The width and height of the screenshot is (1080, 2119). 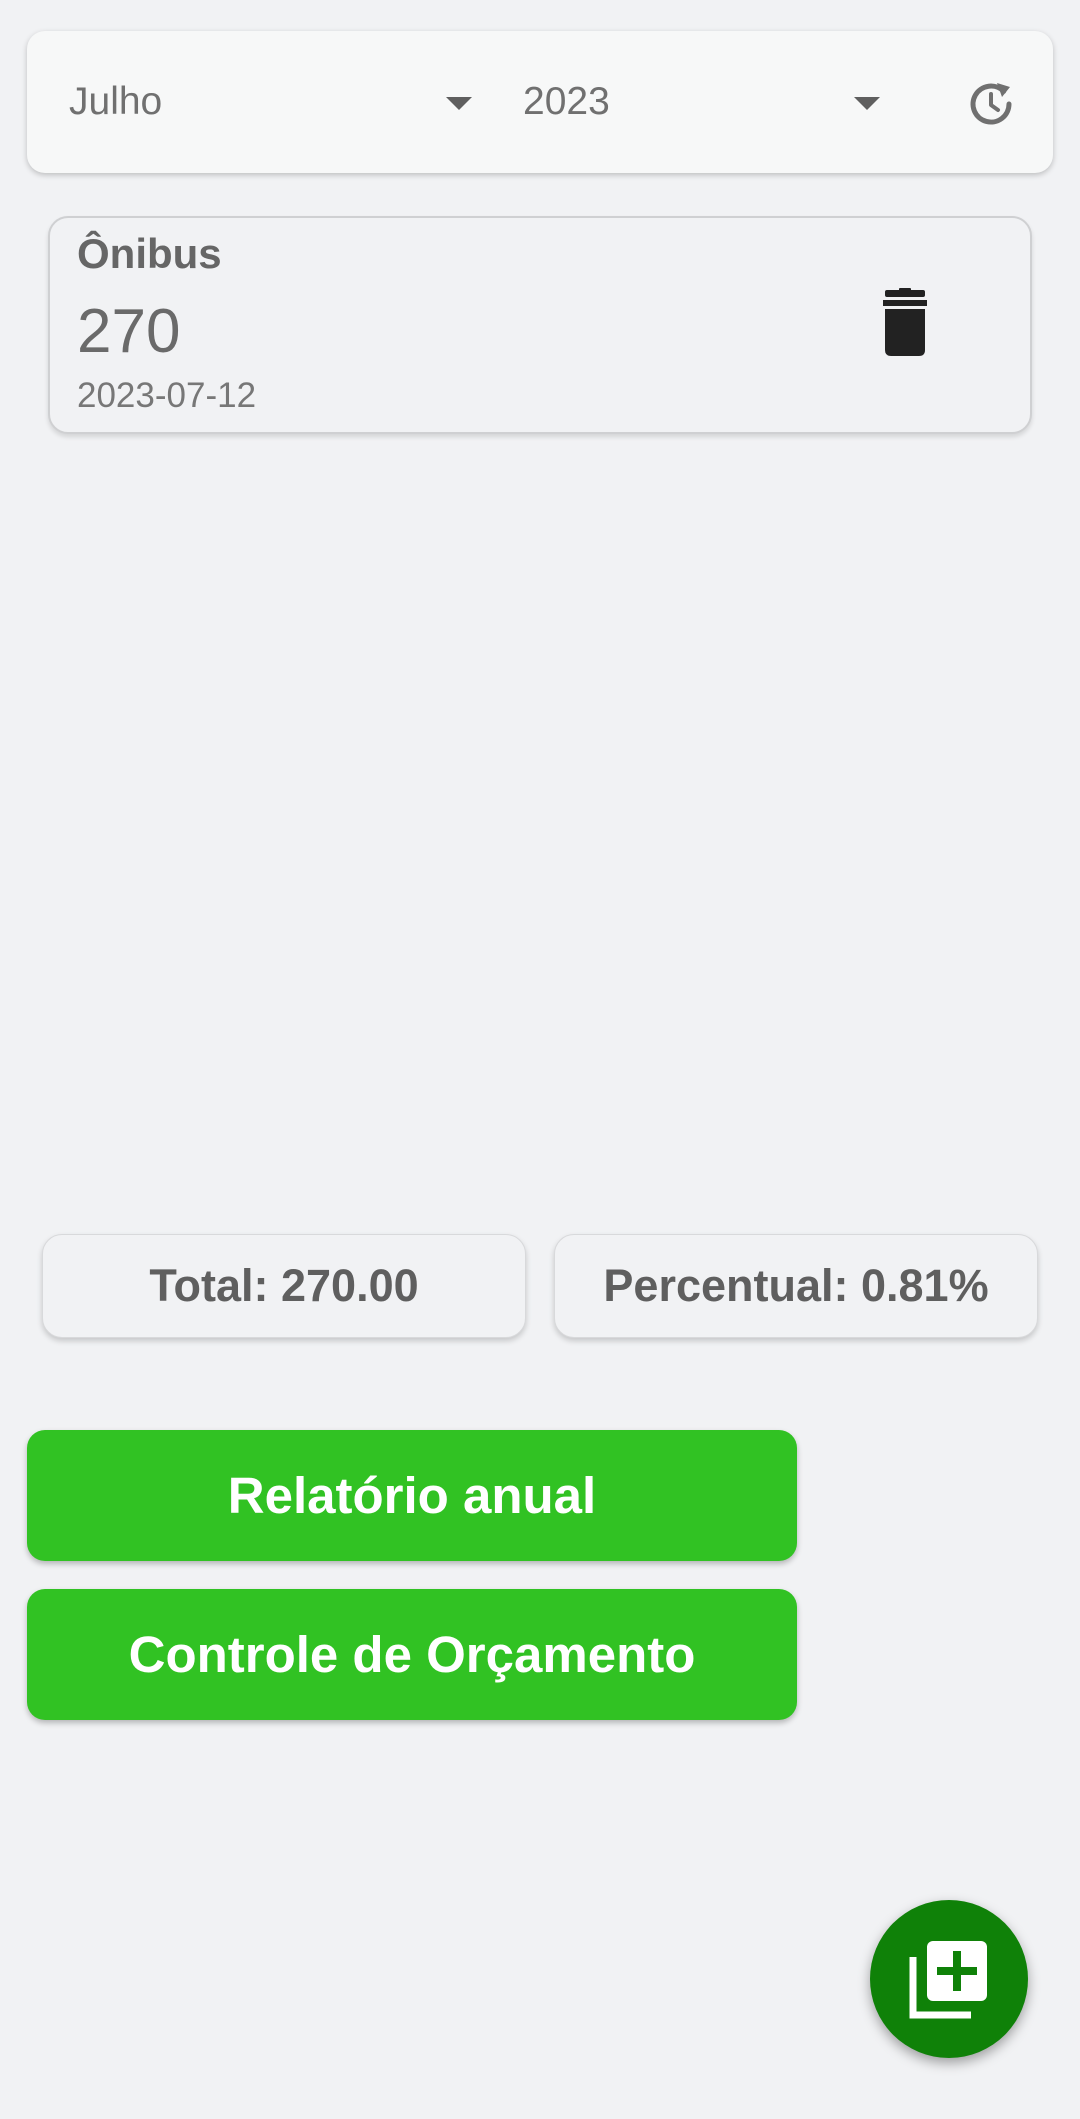 I want to click on year-select: 2023, so click(x=723, y=102).